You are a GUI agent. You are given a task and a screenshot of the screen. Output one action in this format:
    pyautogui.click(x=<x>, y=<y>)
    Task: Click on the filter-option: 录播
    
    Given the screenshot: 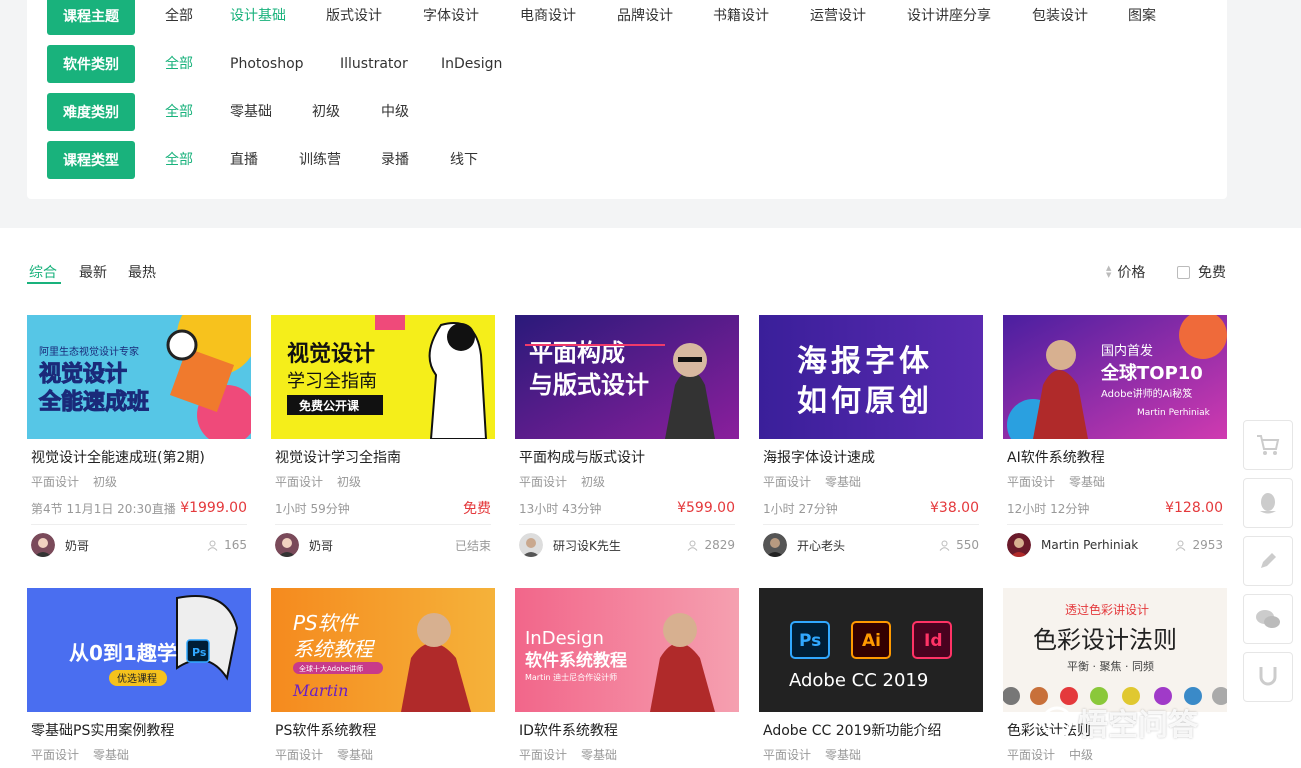 What is the action you would take?
    pyautogui.click(x=395, y=160)
    